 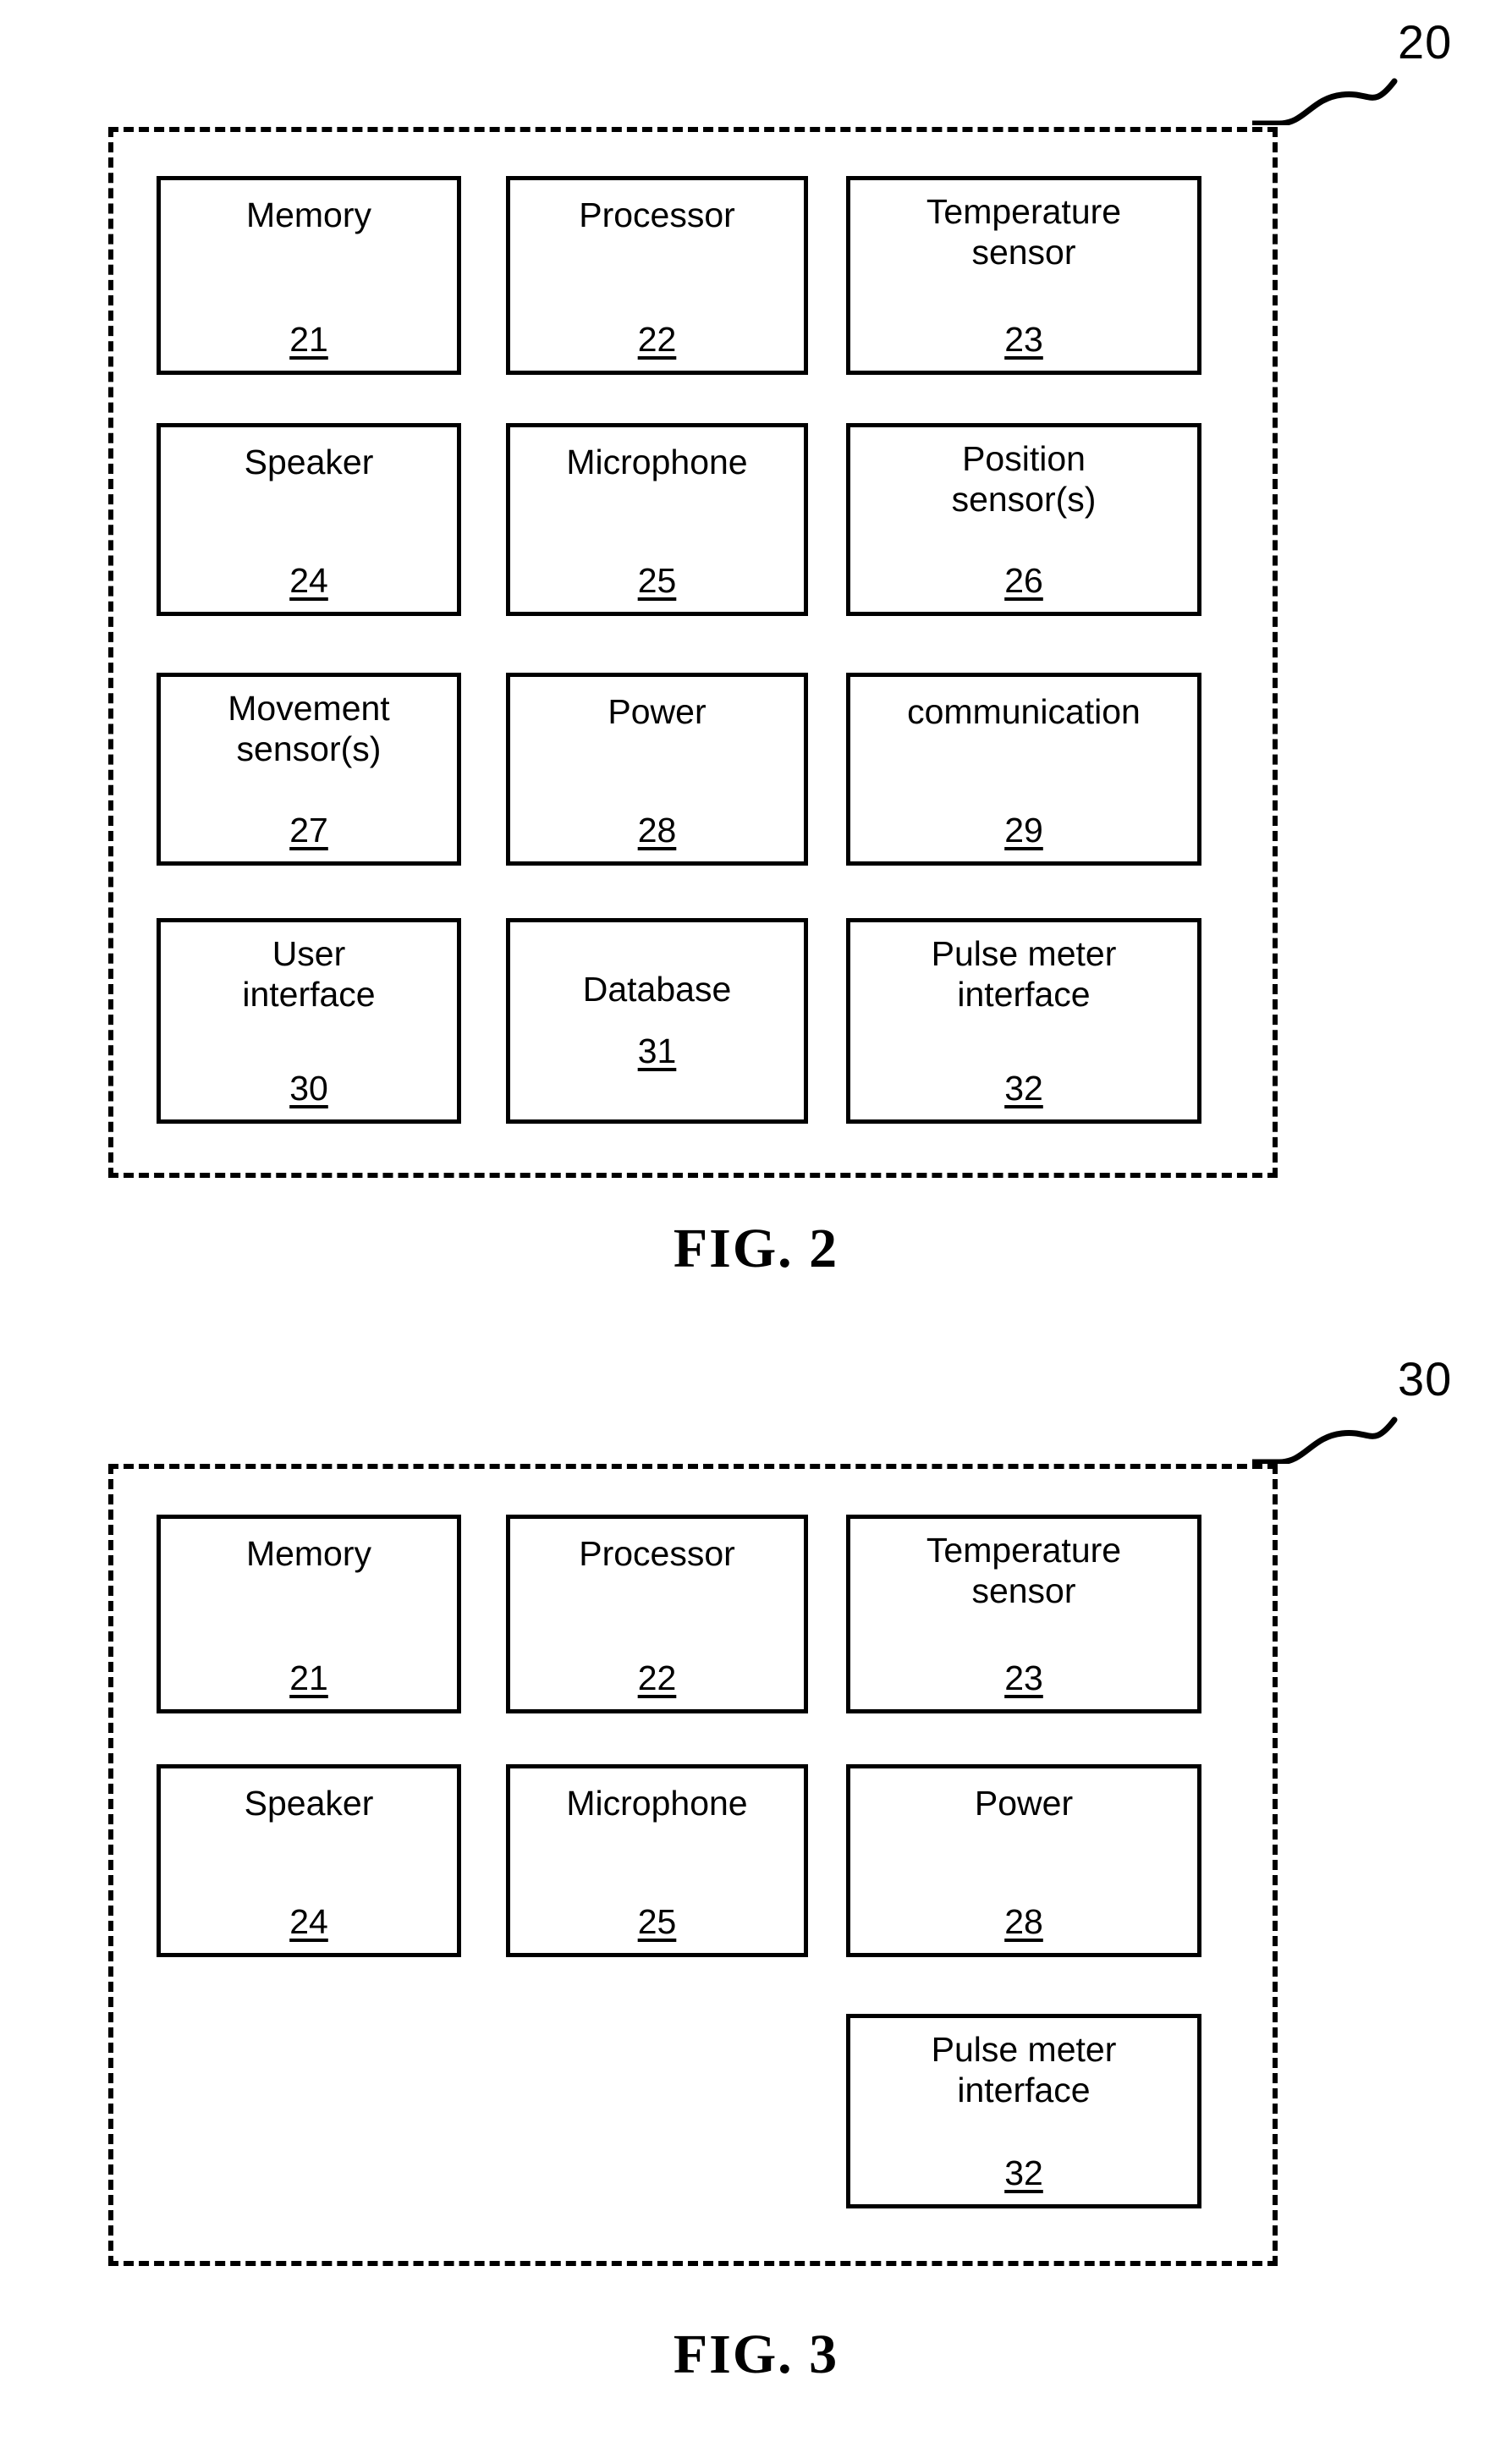 What do you see at coordinates (309, 770) in the screenshot?
I see `fig2-block-movement-sensor: Movement sensor(s) 27` at bounding box center [309, 770].